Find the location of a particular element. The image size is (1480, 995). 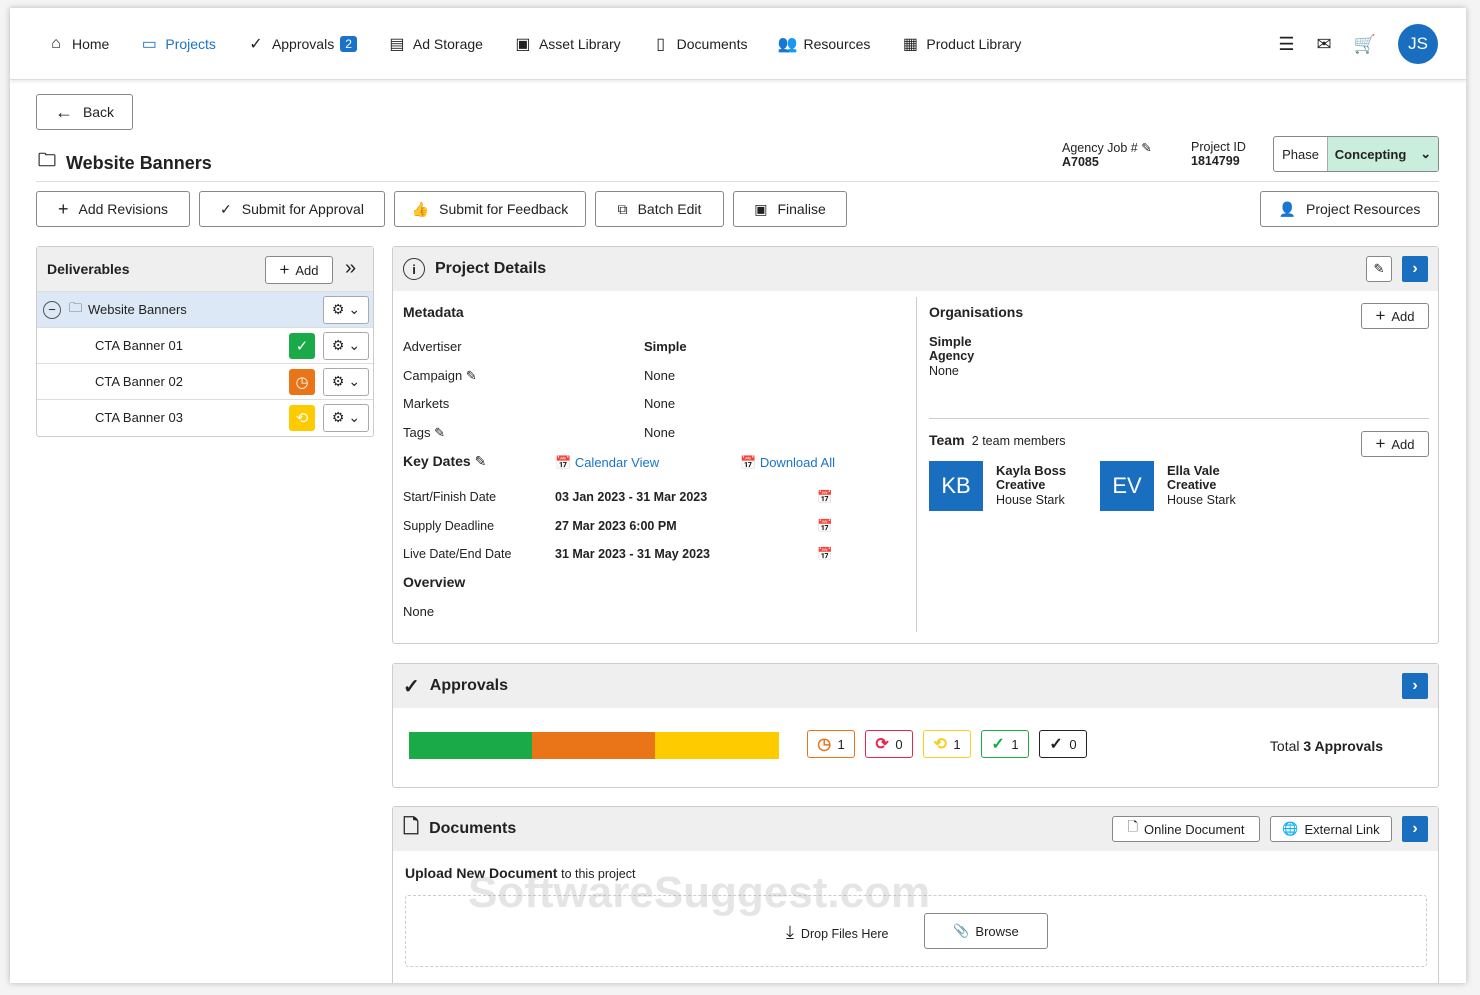

deliverable-root: − 🗀 Website Banners ⚙ ⌄ is located at coordinates (205, 309).